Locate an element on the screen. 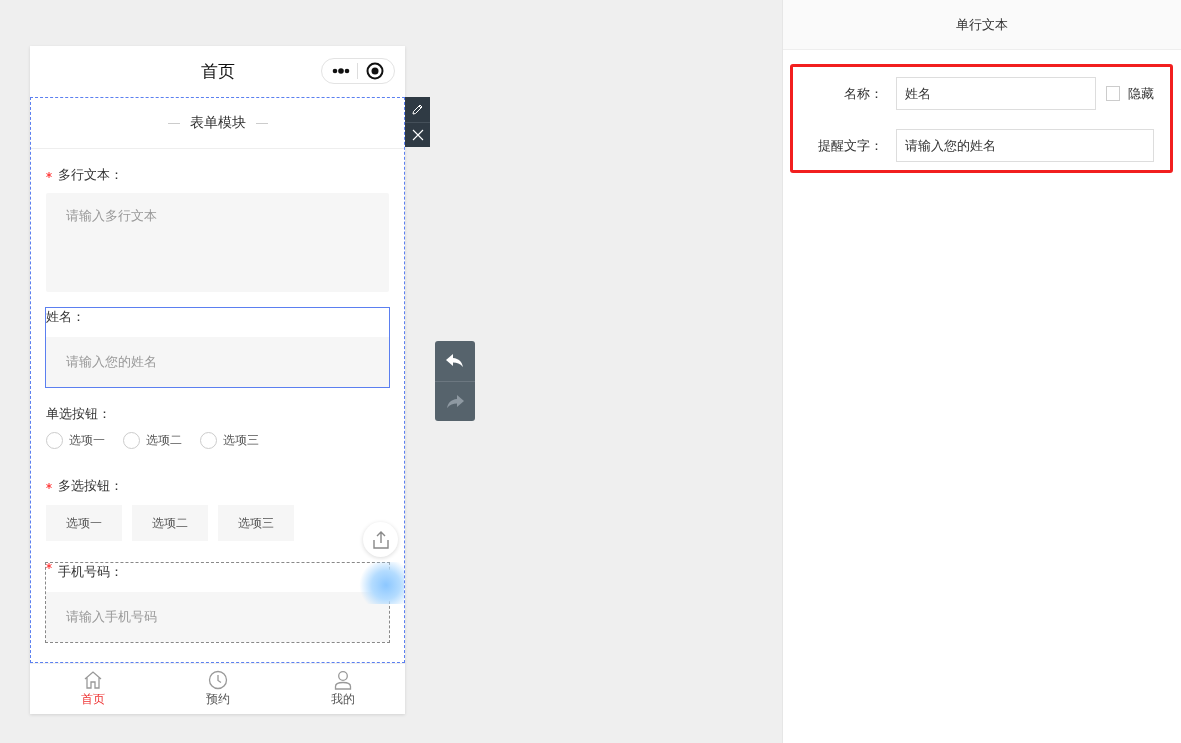 The width and height of the screenshot is (1181, 743). field-label: 姓名： is located at coordinates (65, 317).